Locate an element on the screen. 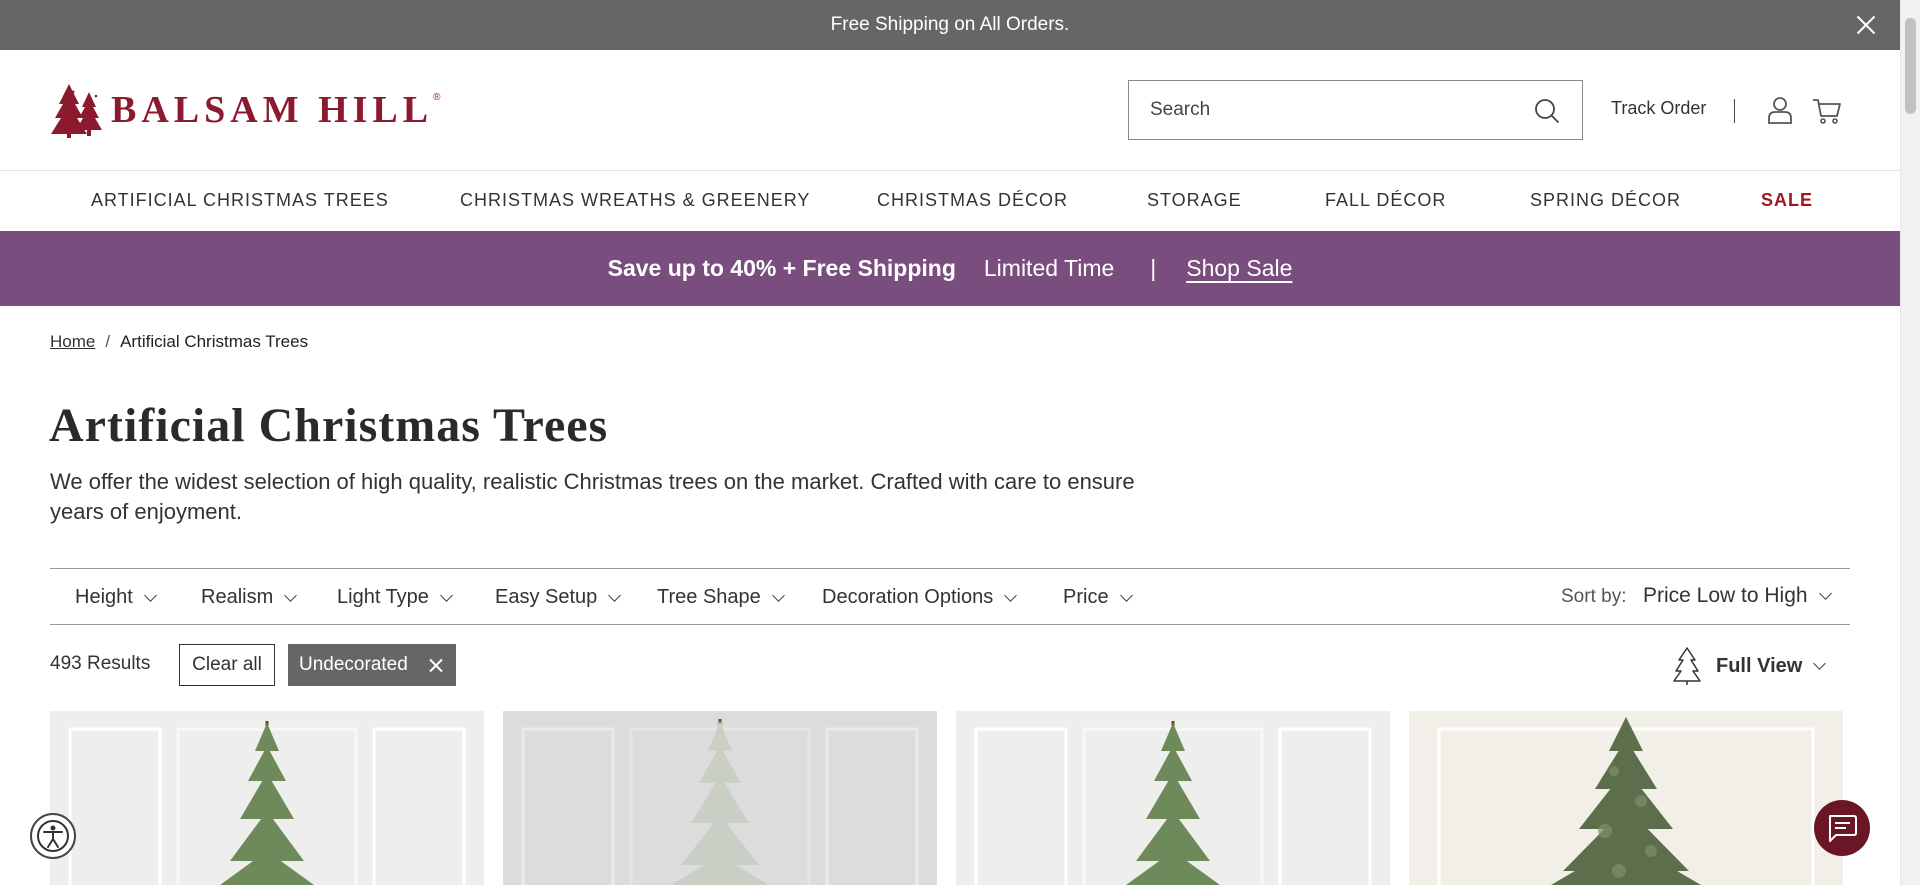 The height and width of the screenshot is (885, 1920). nav-item-storage: STORAGE is located at coordinates (1194, 200).